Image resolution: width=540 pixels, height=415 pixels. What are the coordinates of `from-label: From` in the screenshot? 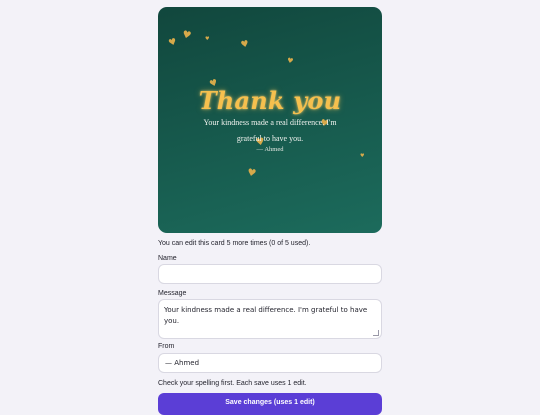 It's located at (166, 346).